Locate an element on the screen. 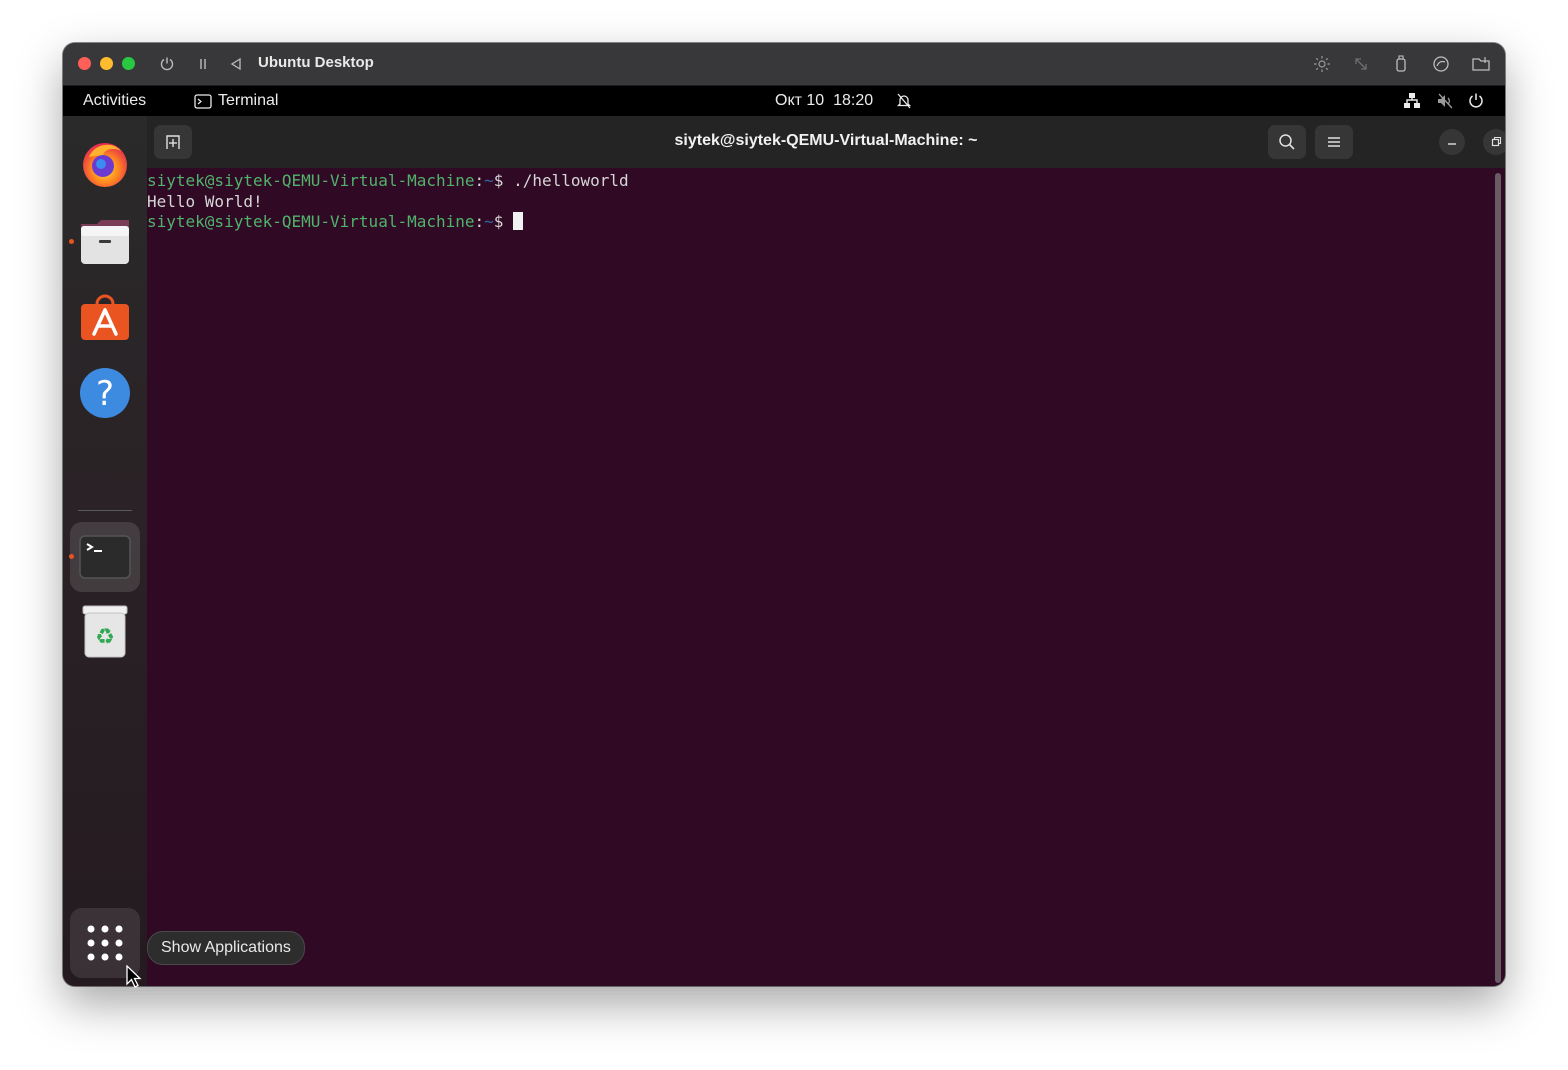  search-button is located at coordinates (1287, 142).